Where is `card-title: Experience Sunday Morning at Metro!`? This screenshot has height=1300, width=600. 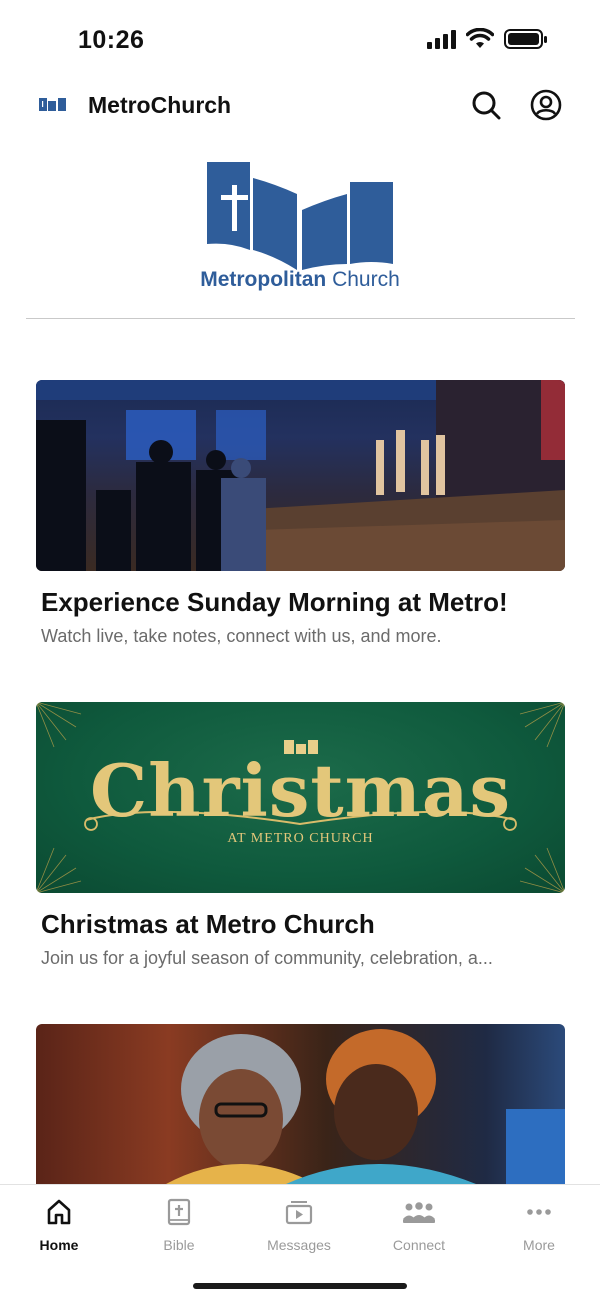 card-title: Experience Sunday Morning at Metro! is located at coordinates (274, 602).